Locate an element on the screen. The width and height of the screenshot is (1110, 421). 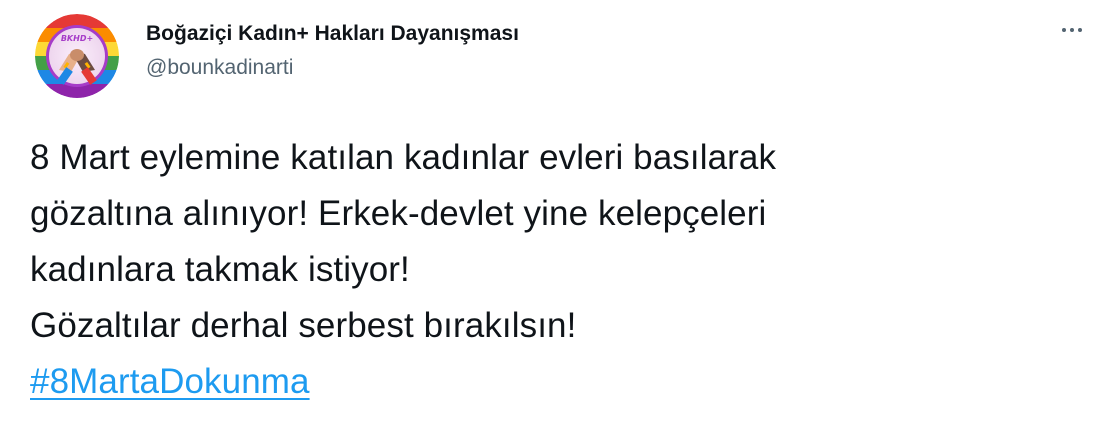
tweet-text-line: kadınlara takmak istiyor! is located at coordinates (220, 269).